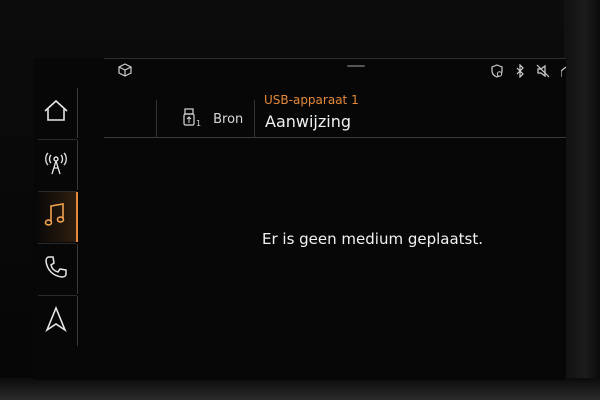 The image size is (600, 400). I want to click on radio-antenna-icon, so click(56, 165).